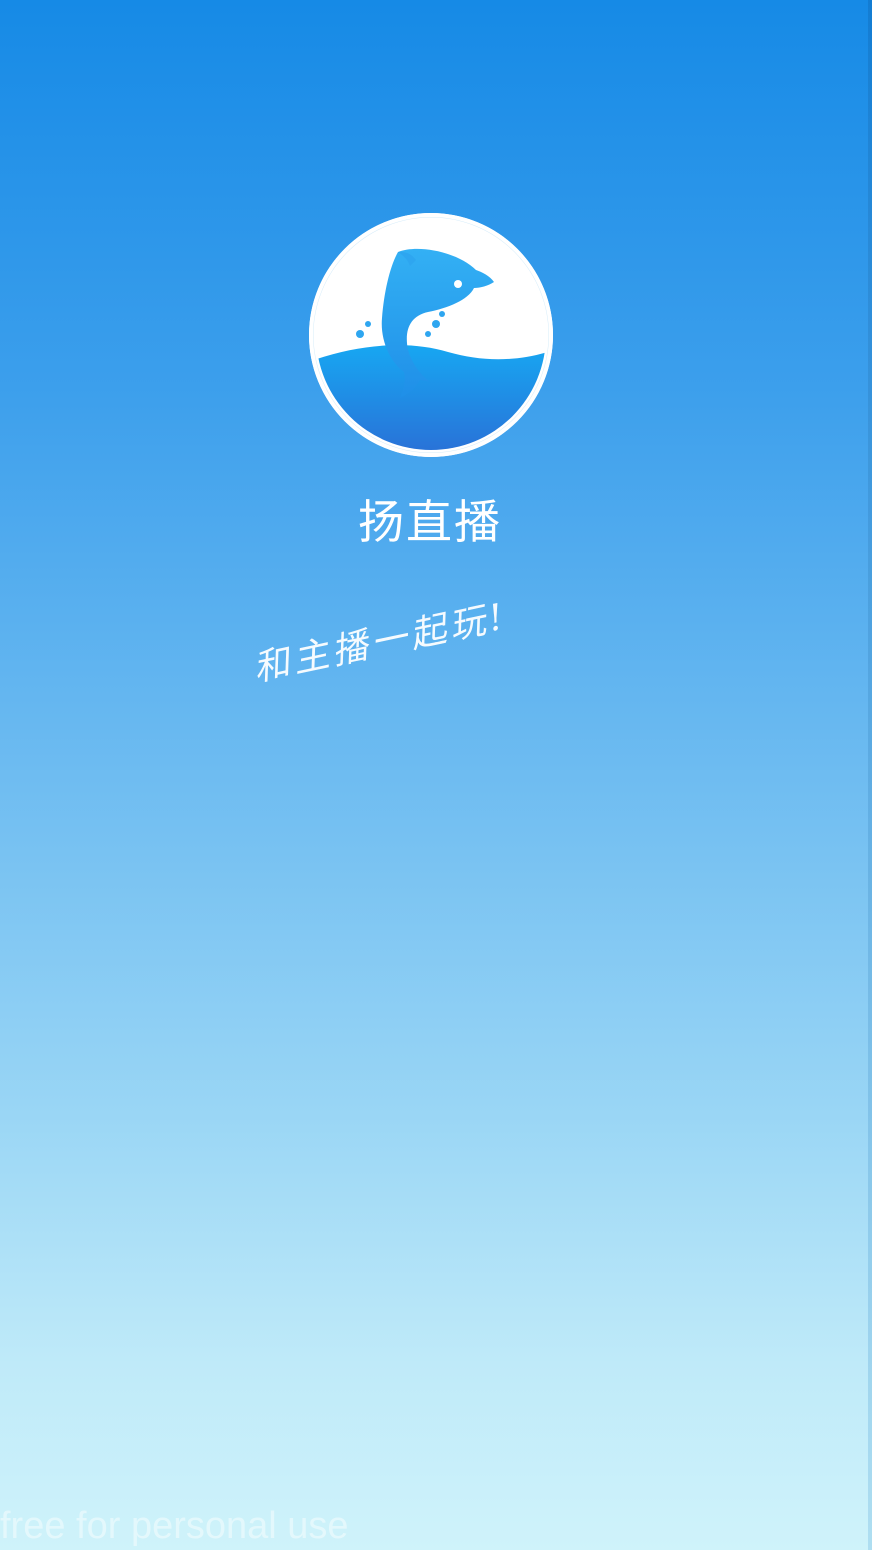 The image size is (872, 1550). Describe the element at coordinates (870, 775) in the screenshot. I see `screen-edge` at that location.